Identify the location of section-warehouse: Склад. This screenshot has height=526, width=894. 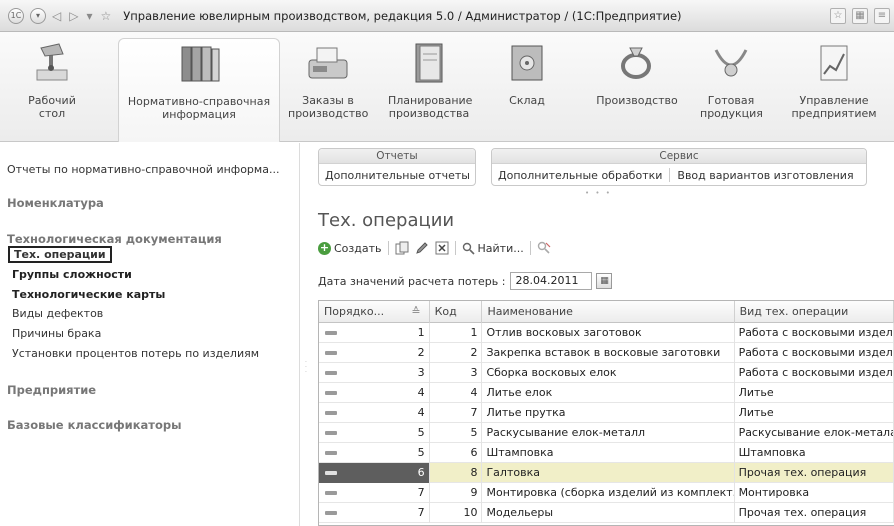
(527, 73).